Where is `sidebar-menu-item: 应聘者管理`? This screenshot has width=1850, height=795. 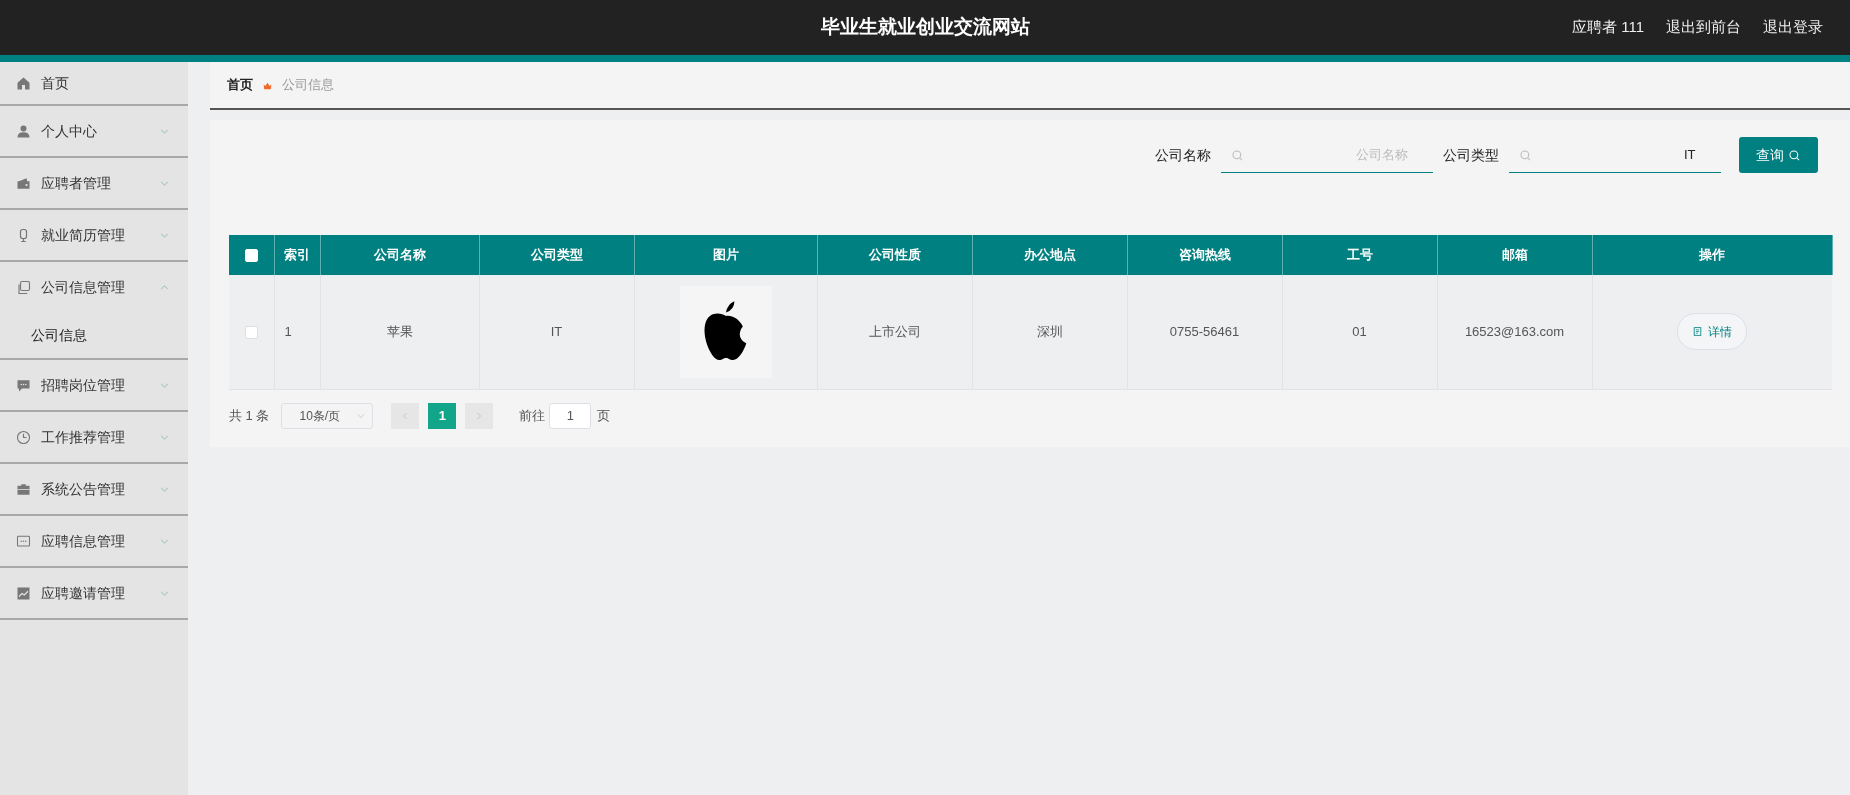 sidebar-menu-item: 应聘者管理 is located at coordinates (94, 183).